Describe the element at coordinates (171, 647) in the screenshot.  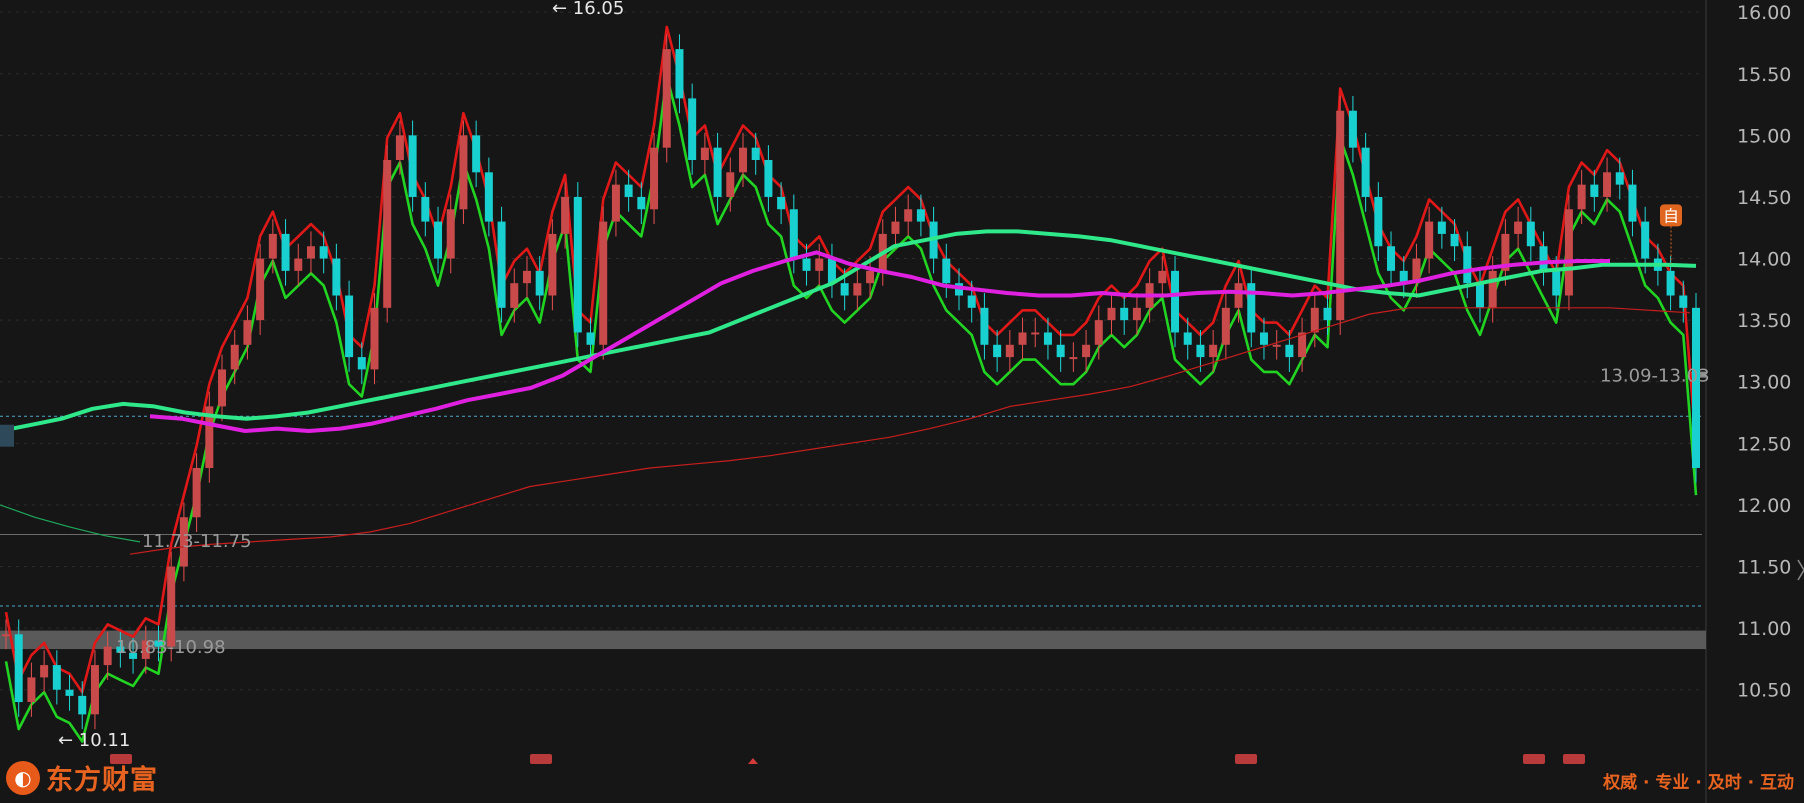
I see `zone-label: 10.83-10.98` at that location.